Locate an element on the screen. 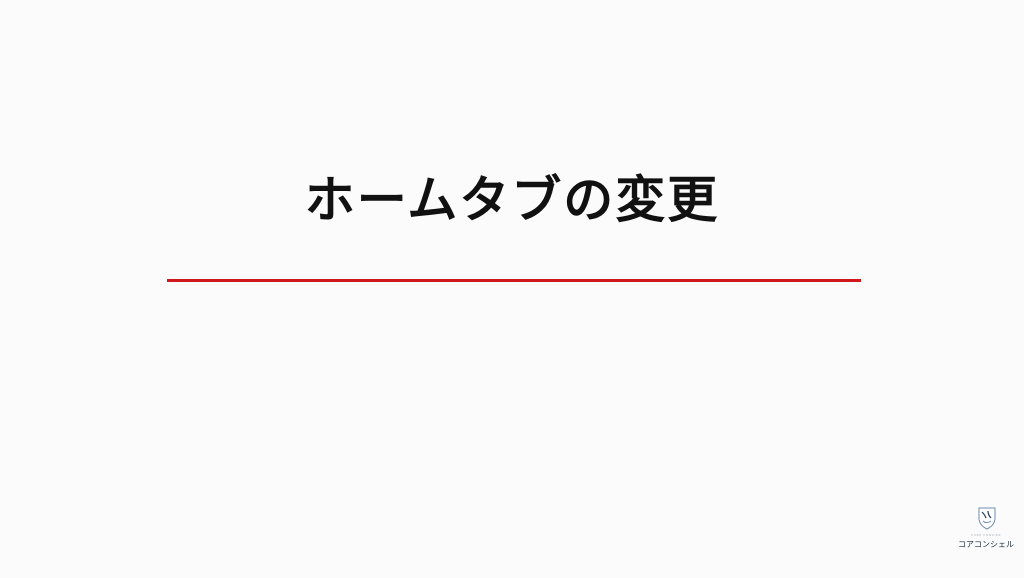 The width and height of the screenshot is (1024, 578). shield-icon is located at coordinates (987, 518).